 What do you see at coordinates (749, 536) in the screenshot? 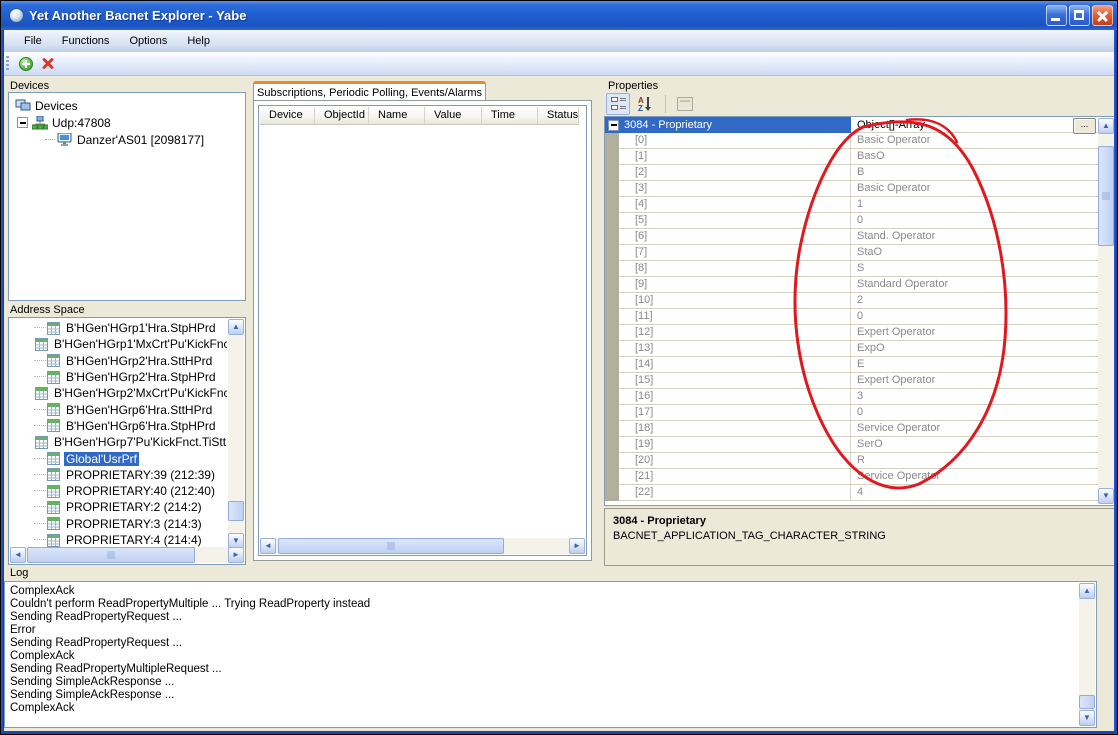
I see `property-description-text: BACNET_APPLICATION_TAG_CHARACTER_STRING` at bounding box center [749, 536].